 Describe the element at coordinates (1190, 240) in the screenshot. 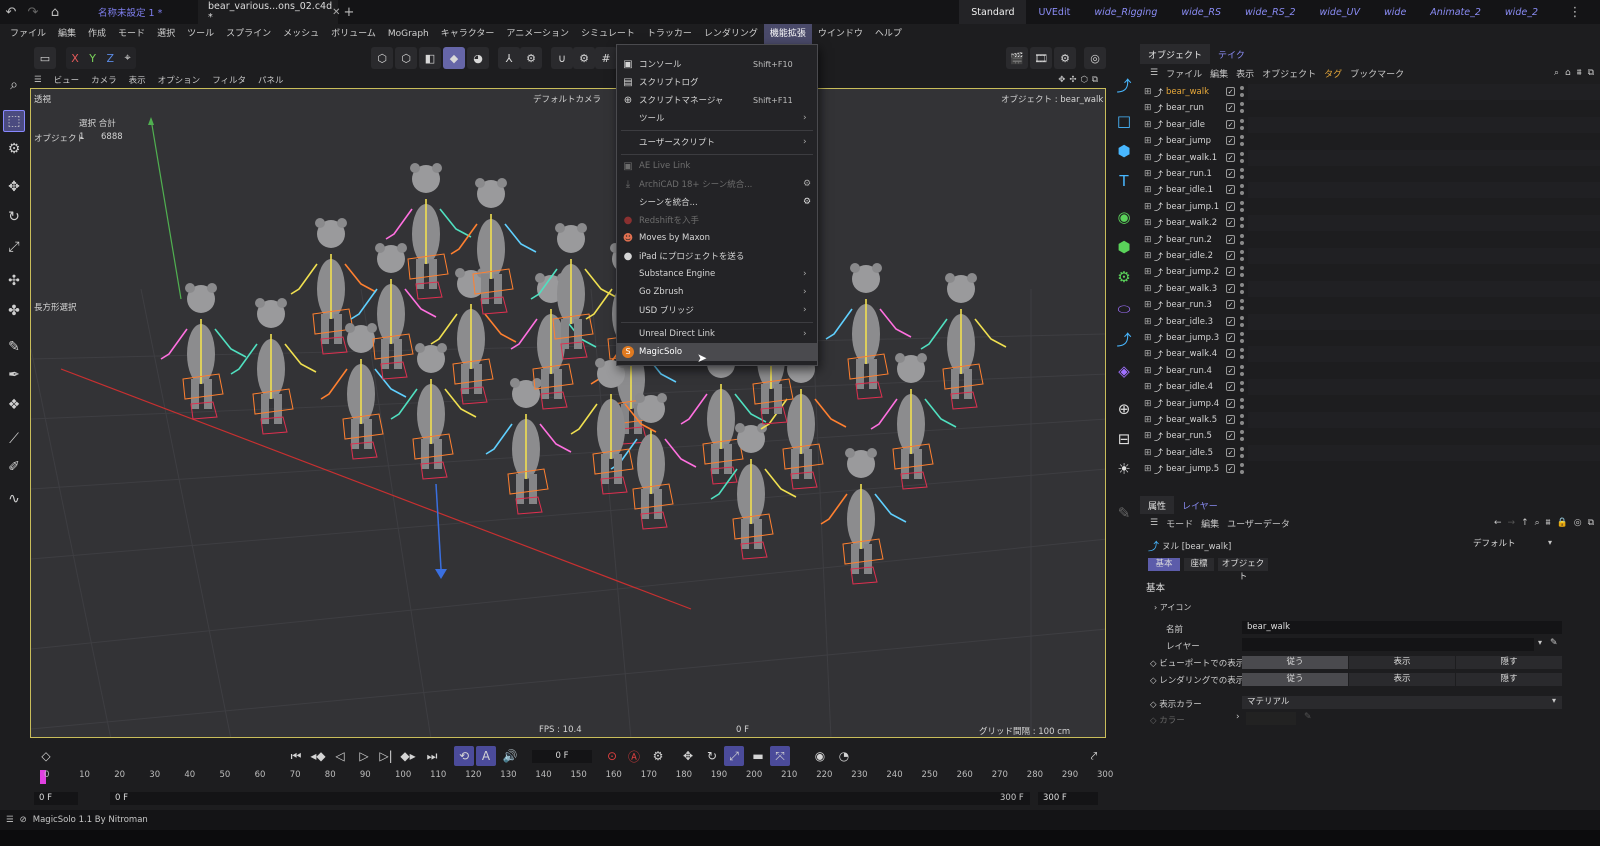

I see `object-row: ⊞ ⤴ bear_run.2` at that location.